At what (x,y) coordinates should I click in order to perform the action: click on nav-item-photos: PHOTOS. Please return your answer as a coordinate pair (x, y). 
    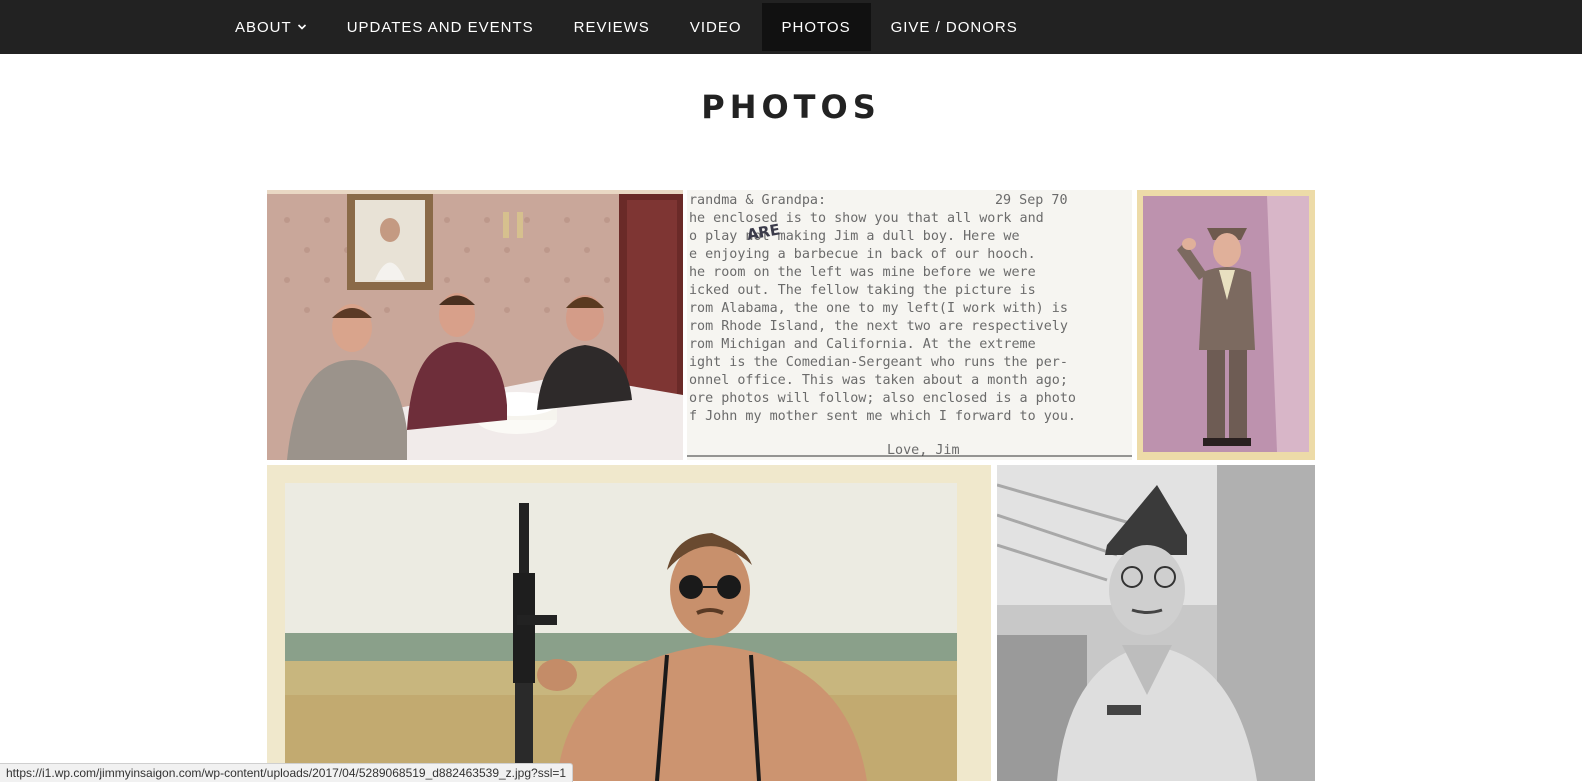
    Looking at the image, I should click on (816, 27).